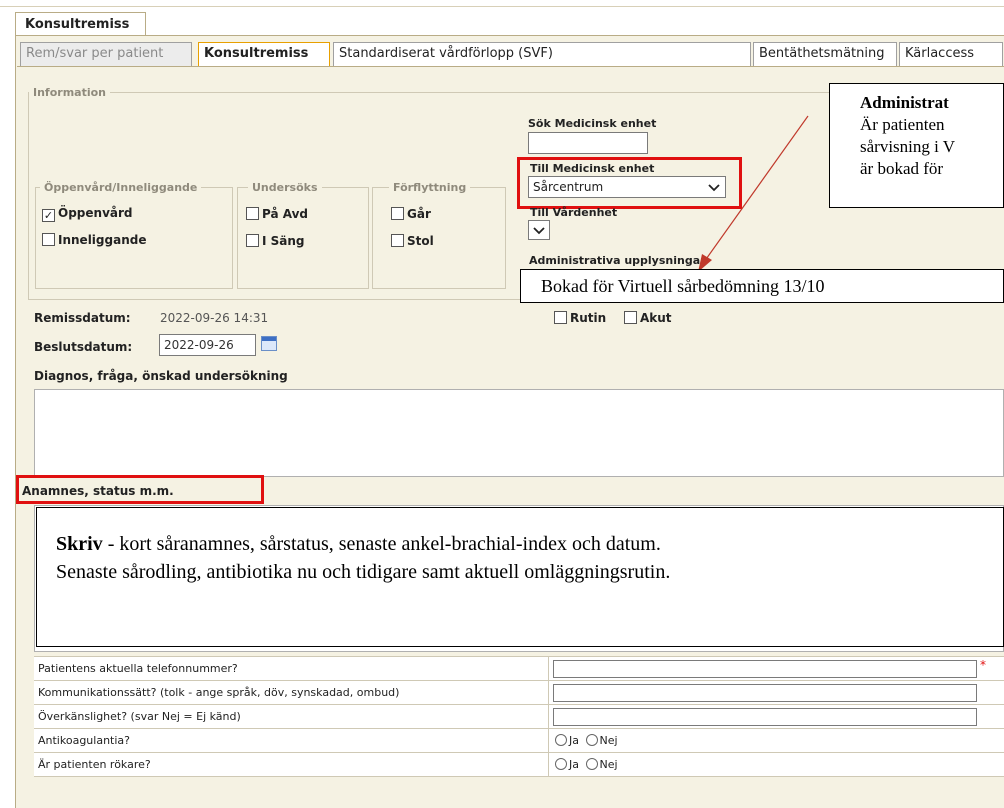 The width and height of the screenshot is (1004, 808). Describe the element at coordinates (762, 286) in the screenshot. I see `callout-bokad: Bokad för Virtuell sårbedömning 13/10` at that location.